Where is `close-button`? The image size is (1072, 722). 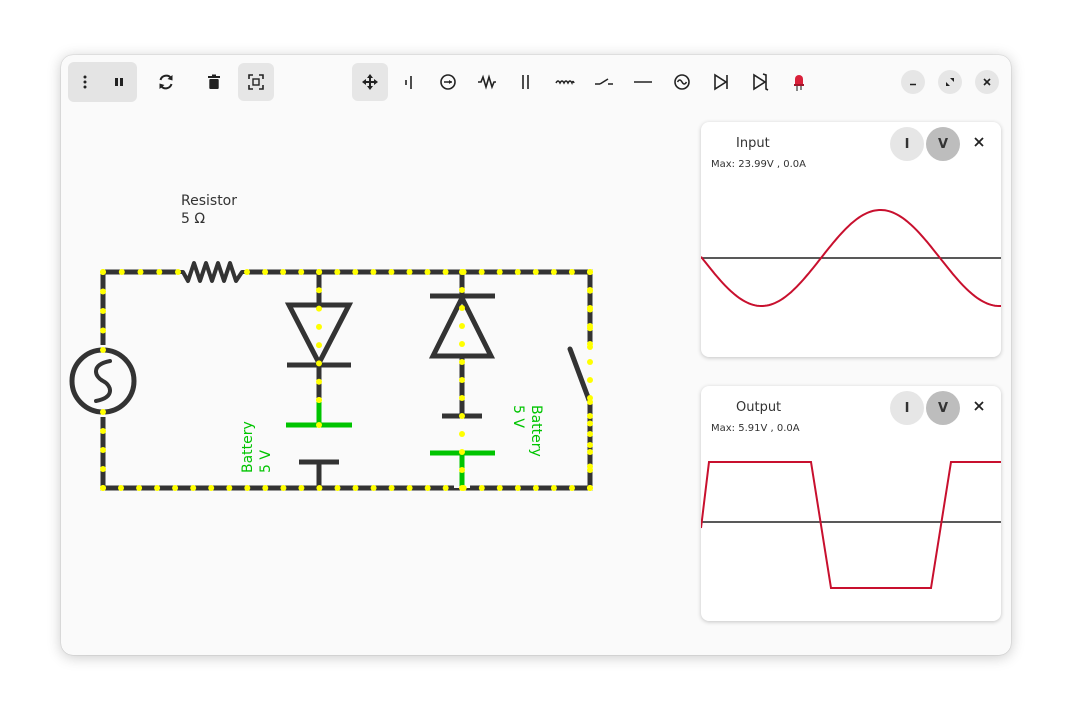
close-button is located at coordinates (987, 82).